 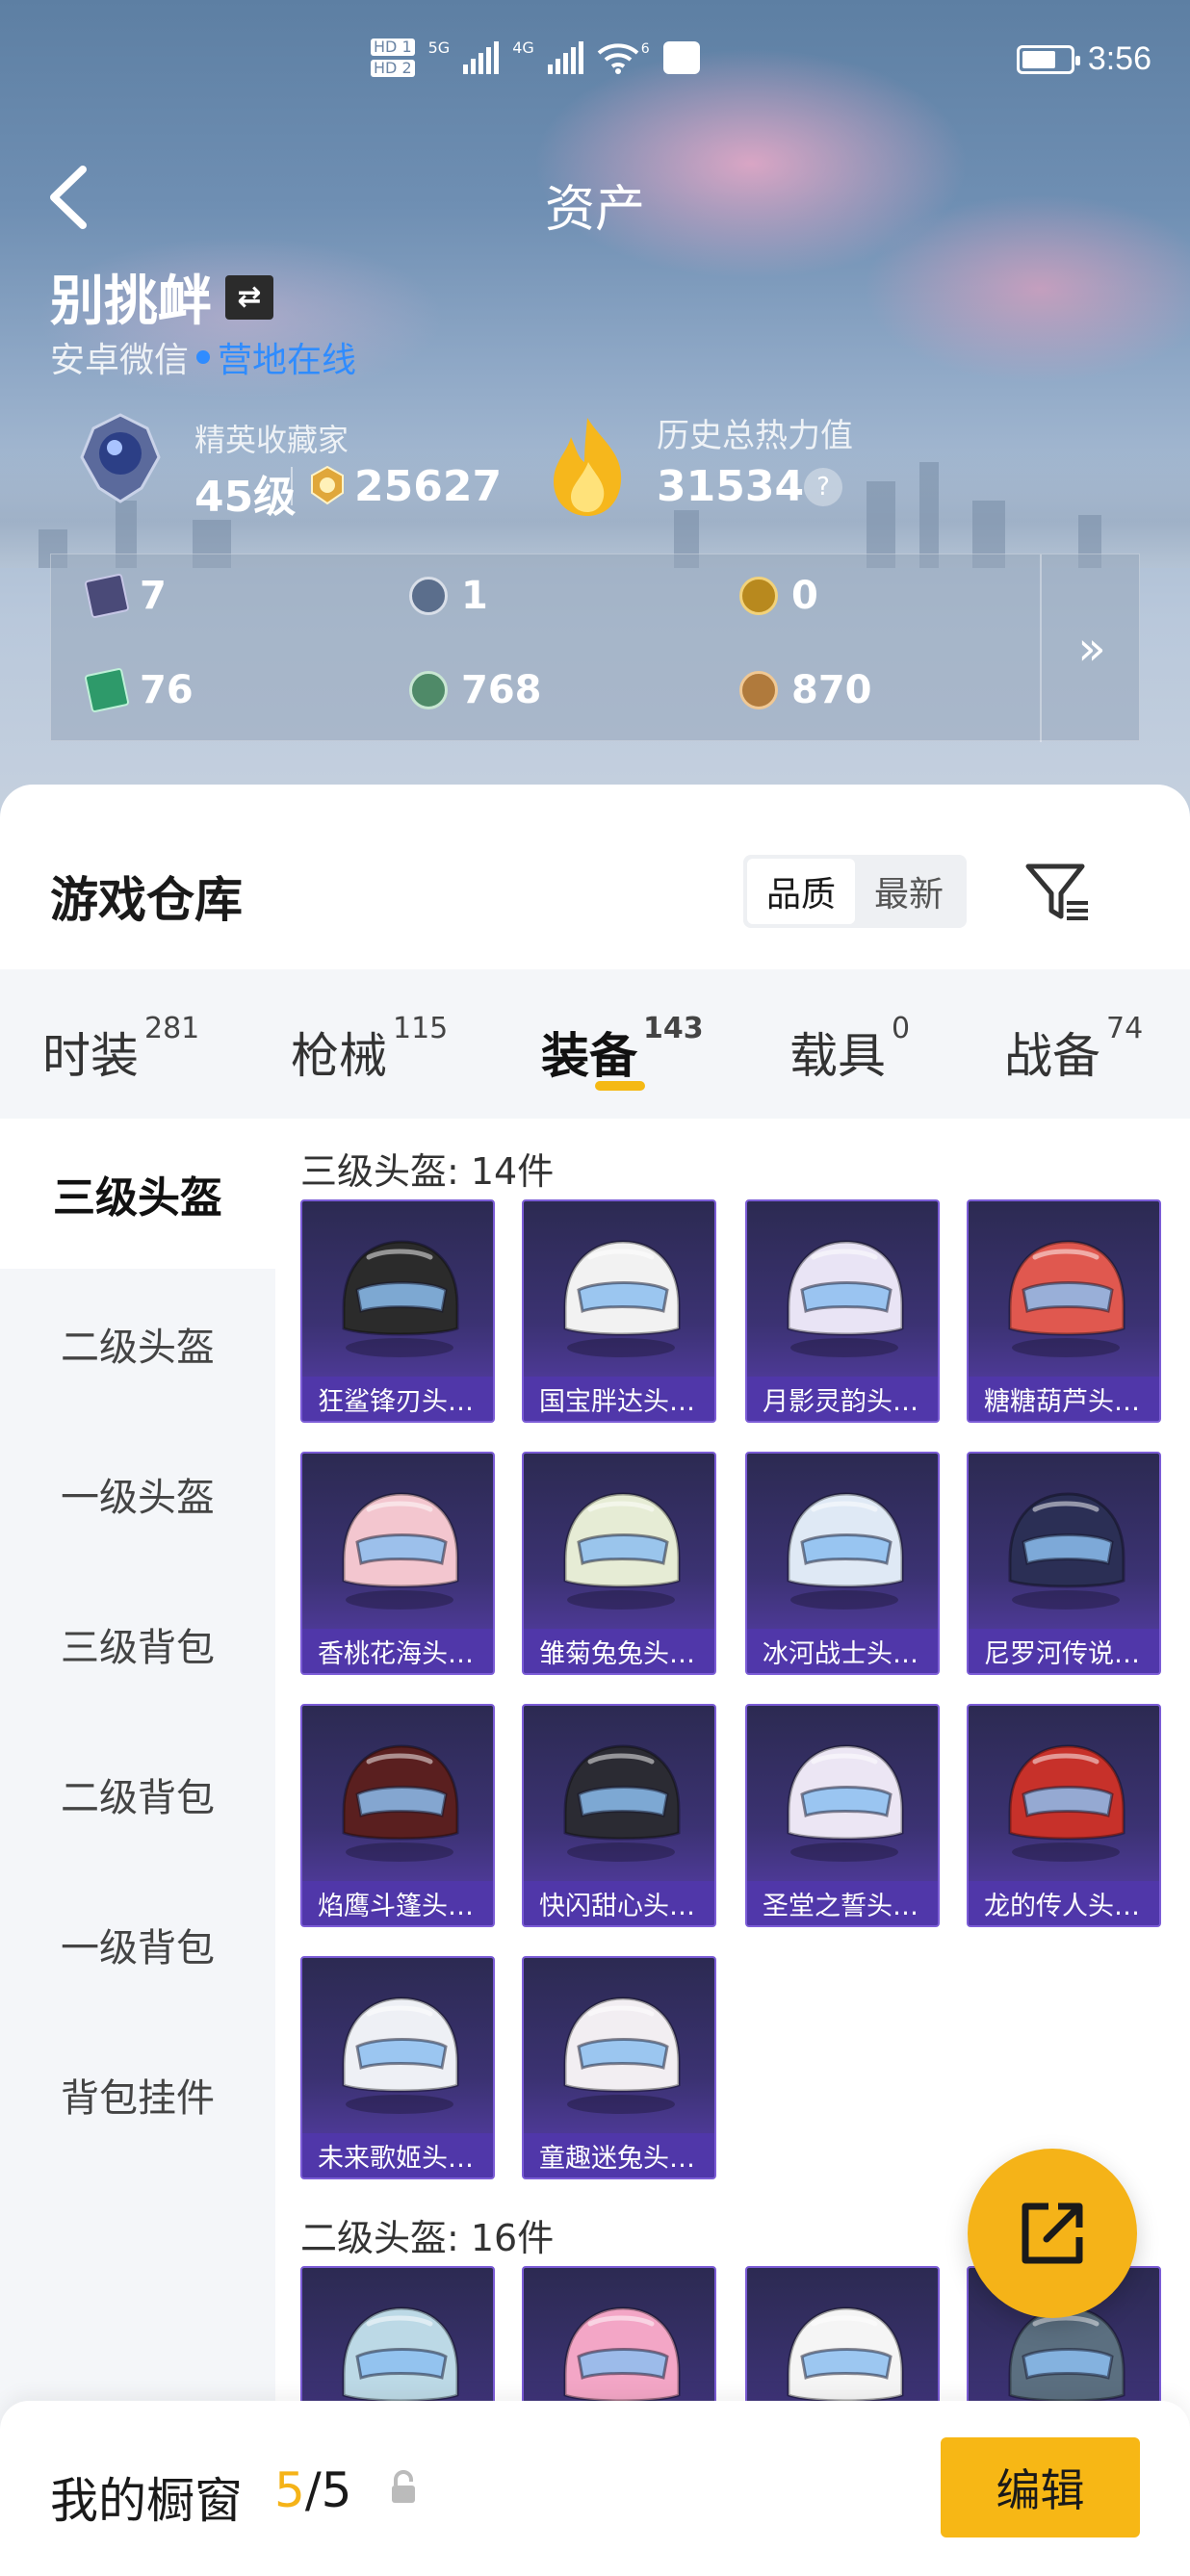 I want to click on currency-item: 0, so click(x=779, y=596).